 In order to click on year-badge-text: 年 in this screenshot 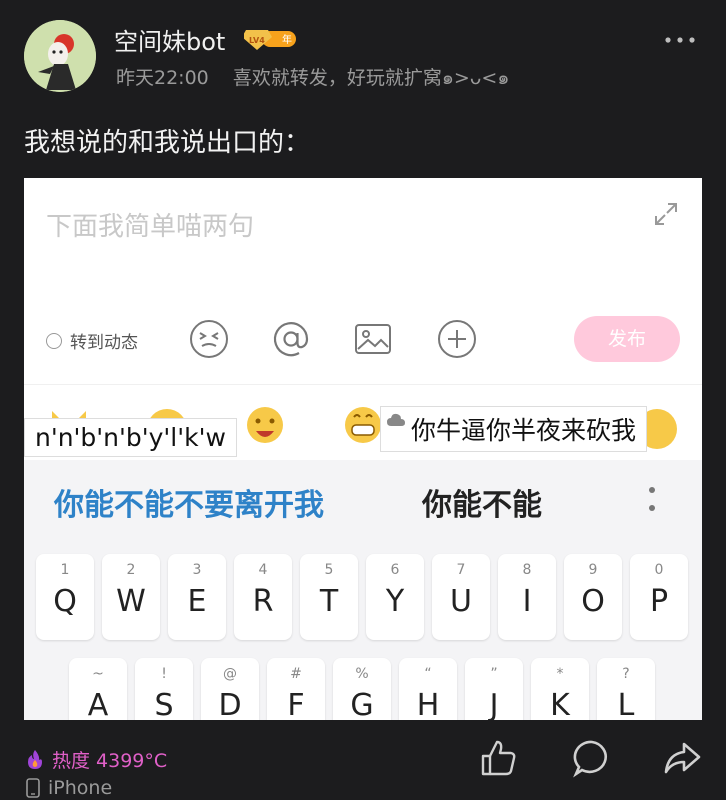, I will do `click(287, 39)`.